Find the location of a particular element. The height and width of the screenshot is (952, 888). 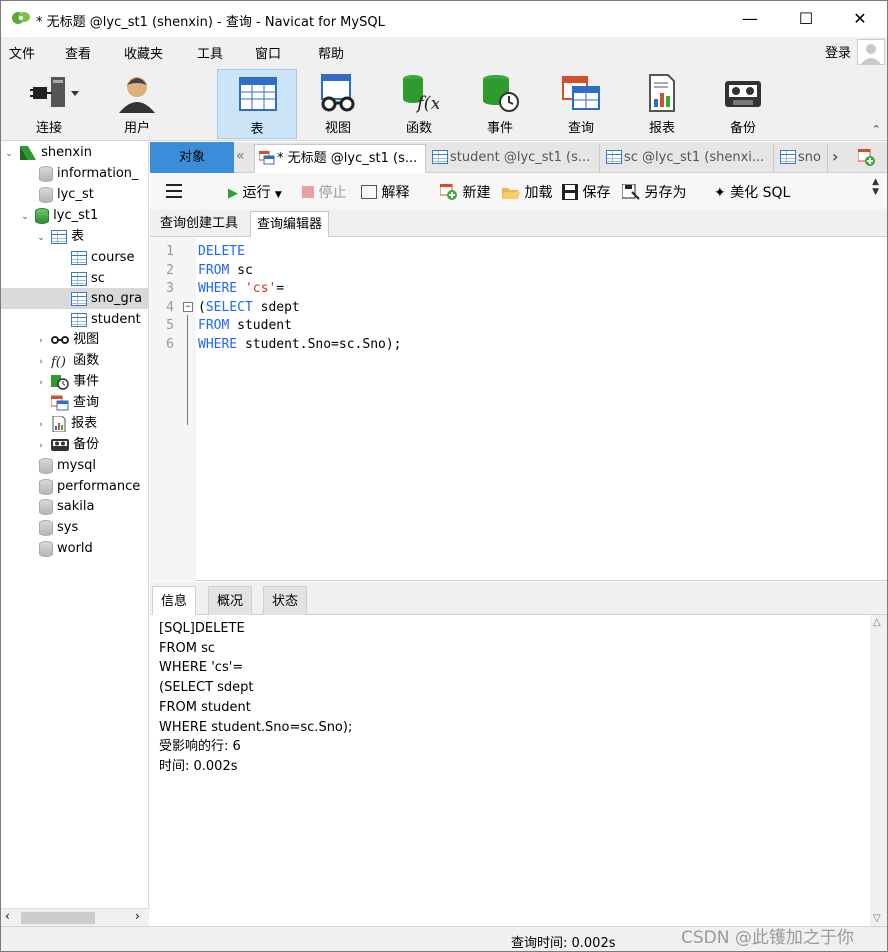

scroll-down-icon: ▽ is located at coordinates (877, 918).